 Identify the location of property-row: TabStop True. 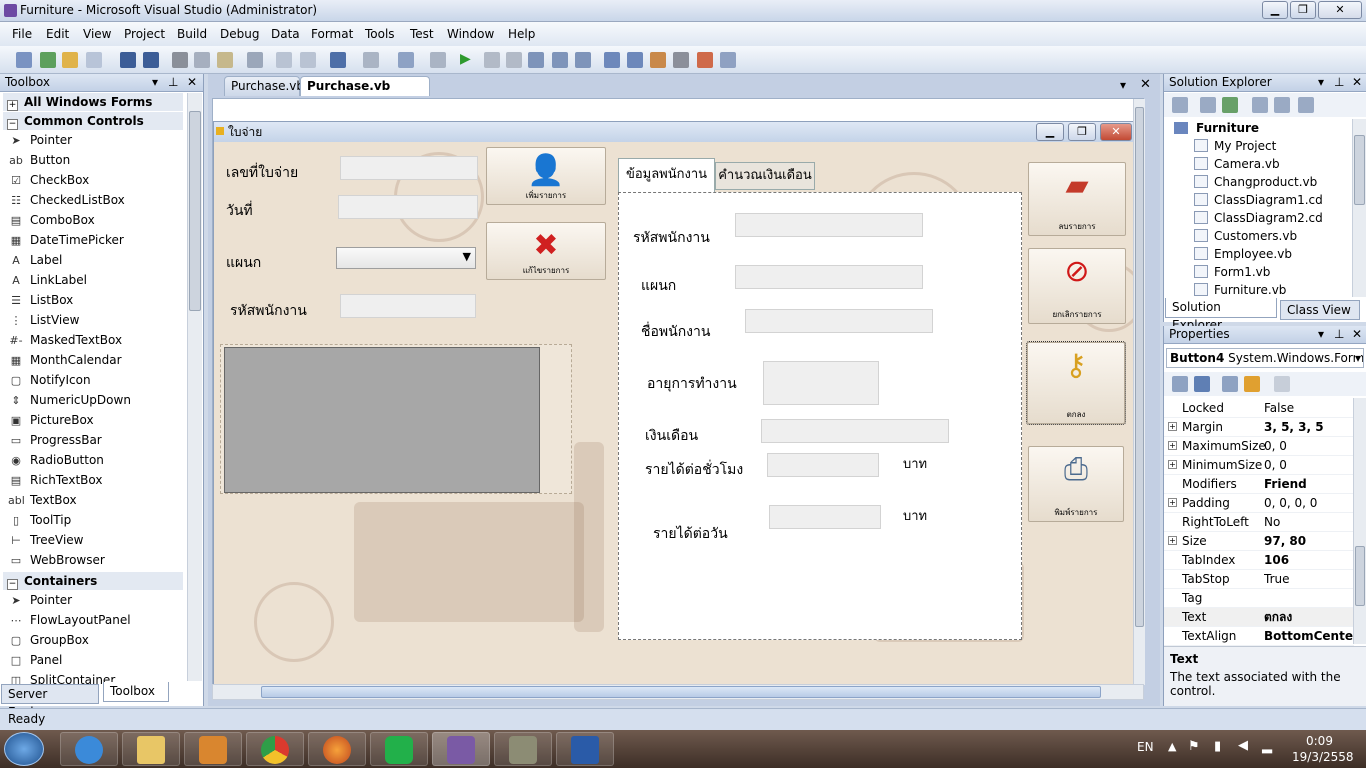
(1259, 579).